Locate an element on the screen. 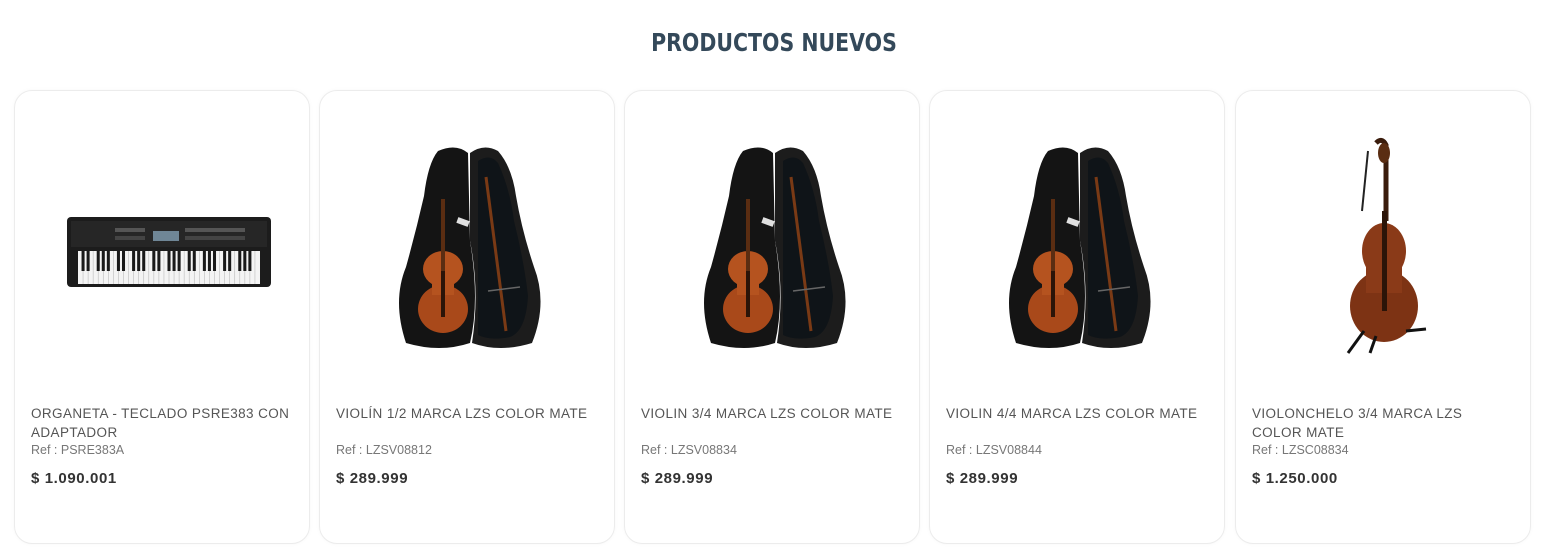 The height and width of the screenshot is (560, 1548). product-ref: Ref : LZSV08834 is located at coordinates (689, 450).